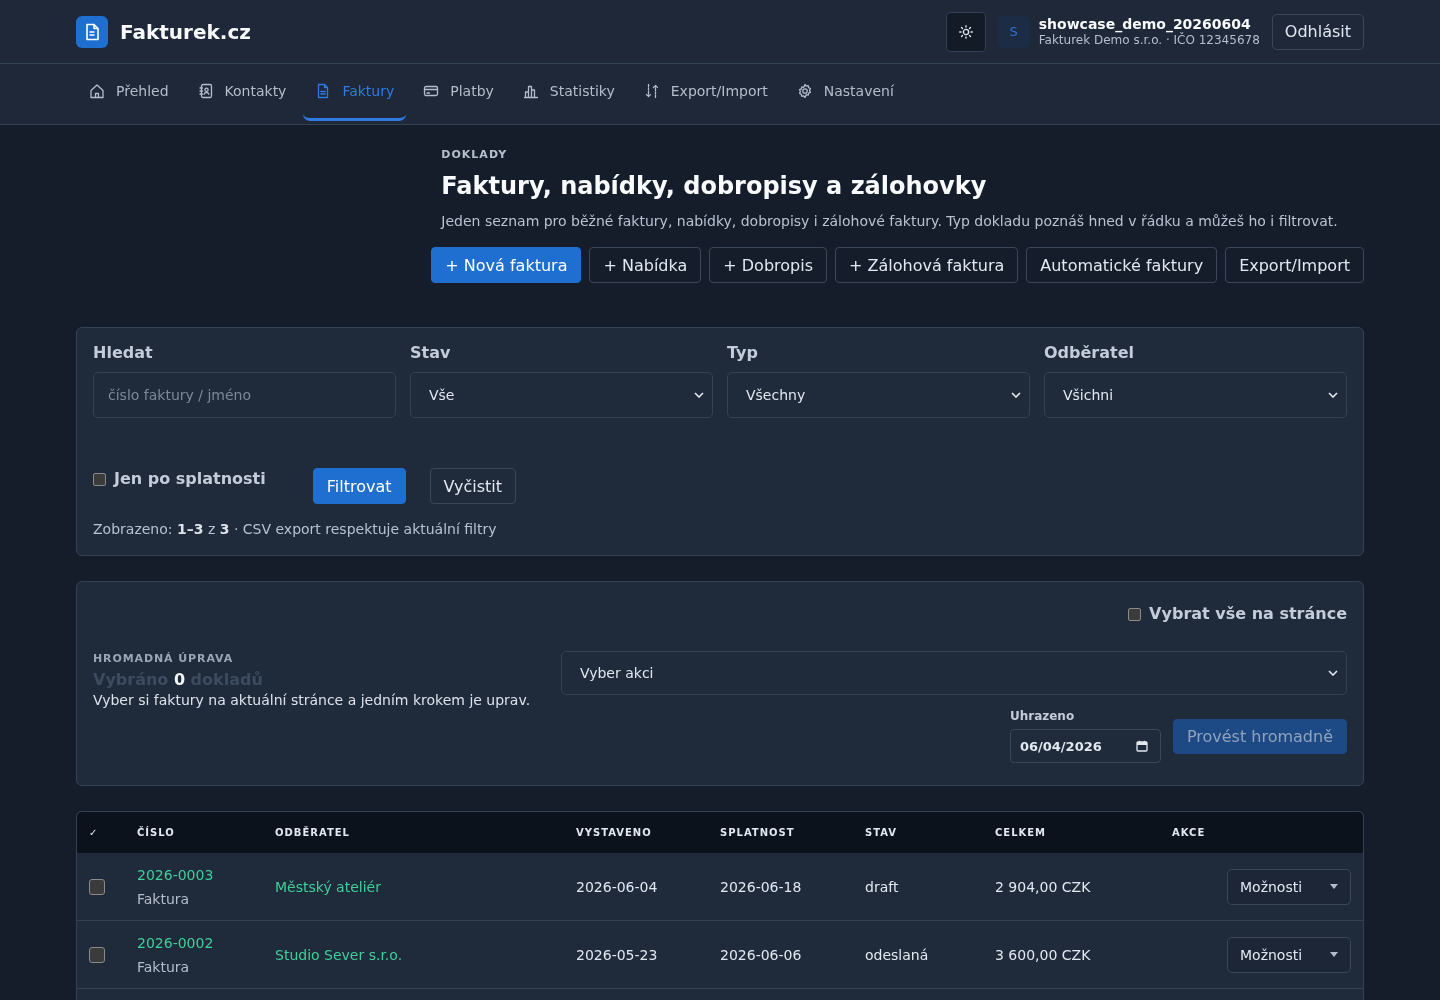  What do you see at coordinates (889, 221) in the screenshot?
I see `page-description: Jeden seznam pro běžné faktury, nabídky, dobropisy i zálohové faktury. Typ dokladu poznáš hned v řádku a můžeš ho i filtrovat.` at bounding box center [889, 221].